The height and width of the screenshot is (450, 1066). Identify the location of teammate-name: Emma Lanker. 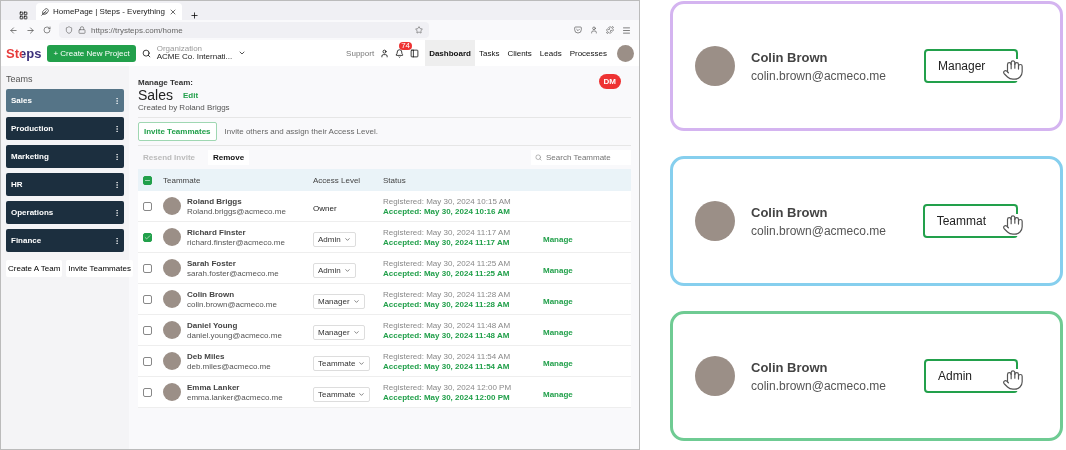
(214, 387).